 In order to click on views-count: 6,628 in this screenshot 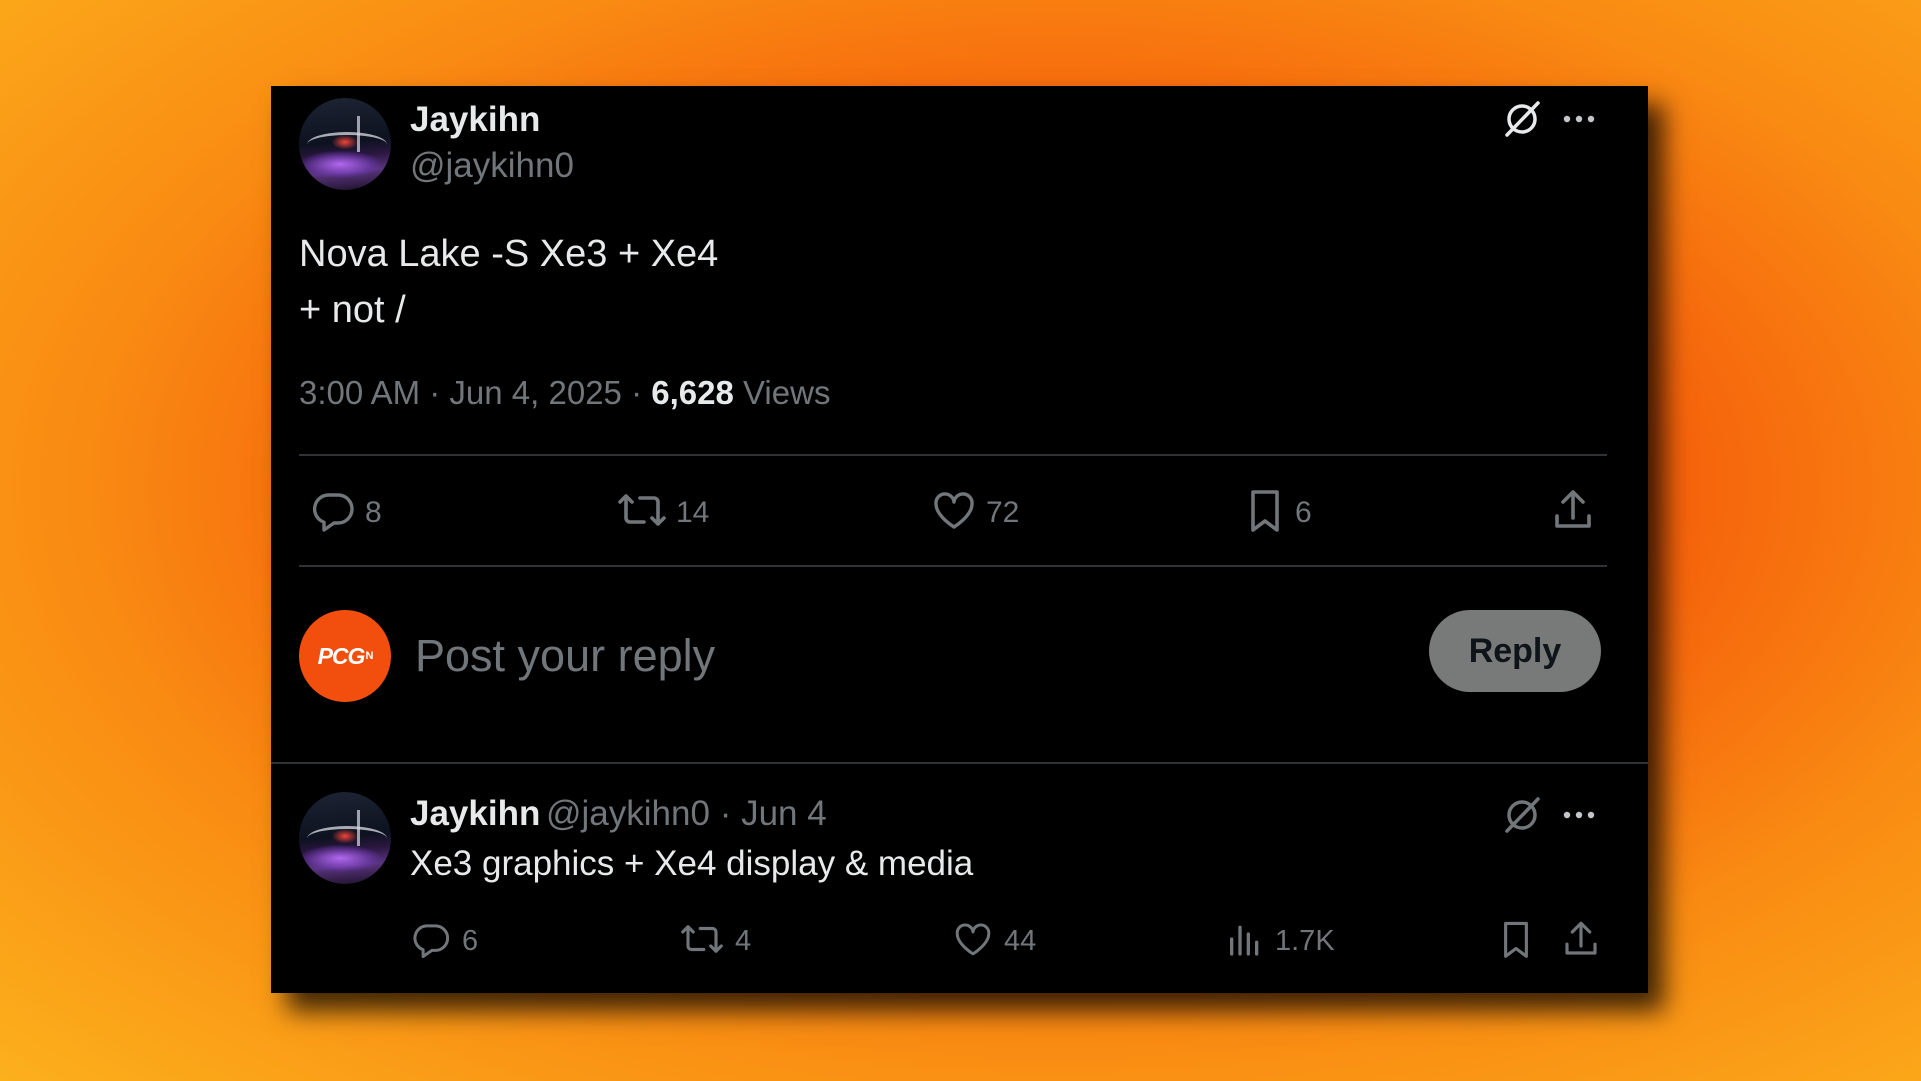, I will do `click(692, 392)`.